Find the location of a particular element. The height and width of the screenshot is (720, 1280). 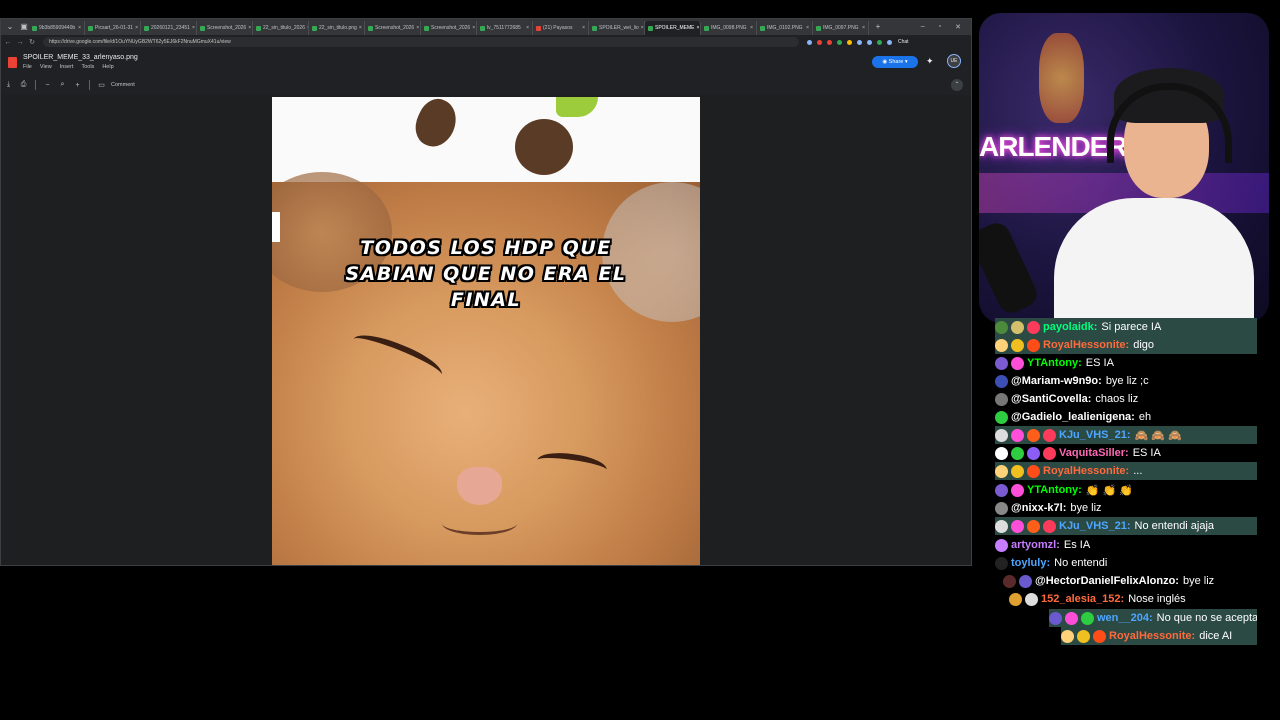

account-avatar: UE is located at coordinates (954, 61).